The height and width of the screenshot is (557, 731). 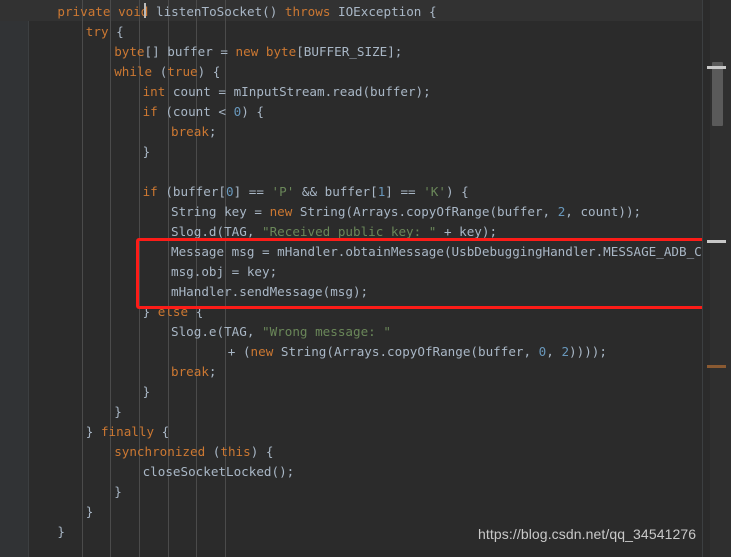 What do you see at coordinates (588, 351) in the screenshot?
I see `code-token: ))));` at bounding box center [588, 351].